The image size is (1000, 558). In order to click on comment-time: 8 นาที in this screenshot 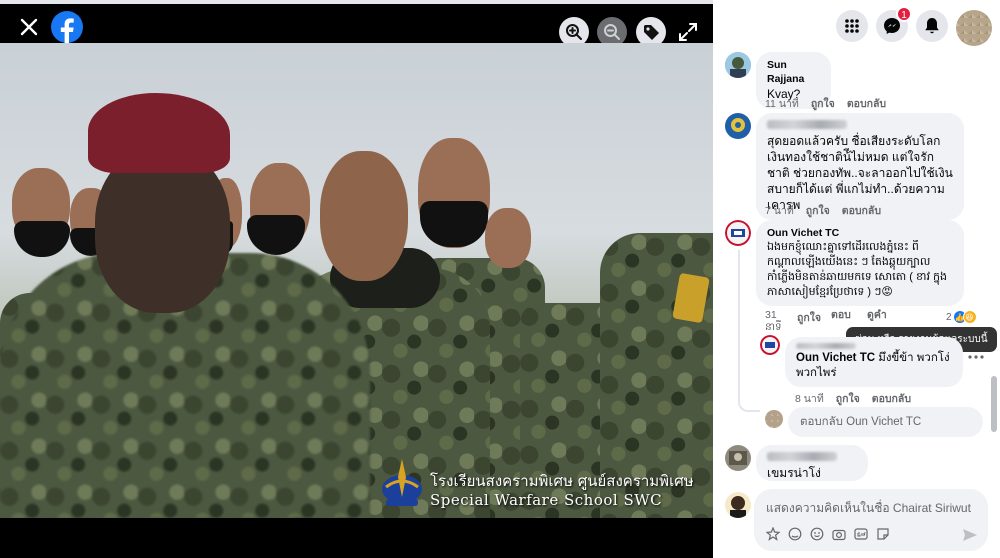, I will do `click(809, 399)`.